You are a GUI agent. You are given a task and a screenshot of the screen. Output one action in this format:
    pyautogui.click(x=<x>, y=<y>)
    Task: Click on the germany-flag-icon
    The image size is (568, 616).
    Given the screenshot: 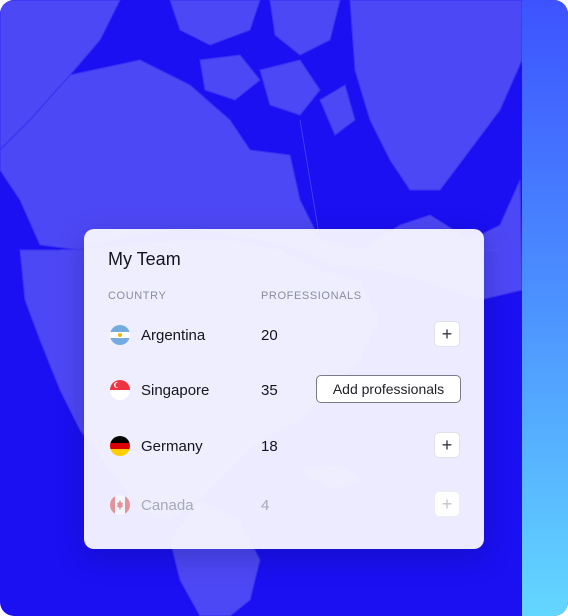 What is the action you would take?
    pyautogui.click(x=120, y=446)
    